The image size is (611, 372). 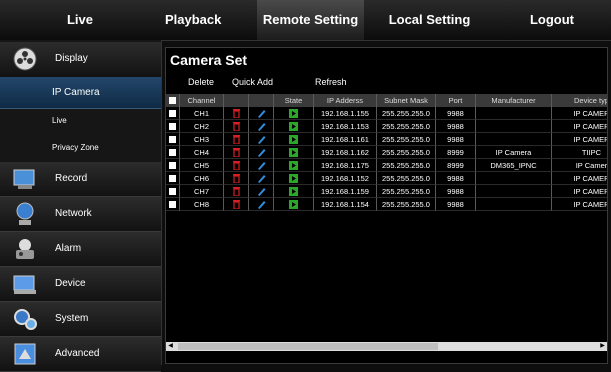 I want to click on nav-local-setting: Local Setting, so click(x=429, y=20).